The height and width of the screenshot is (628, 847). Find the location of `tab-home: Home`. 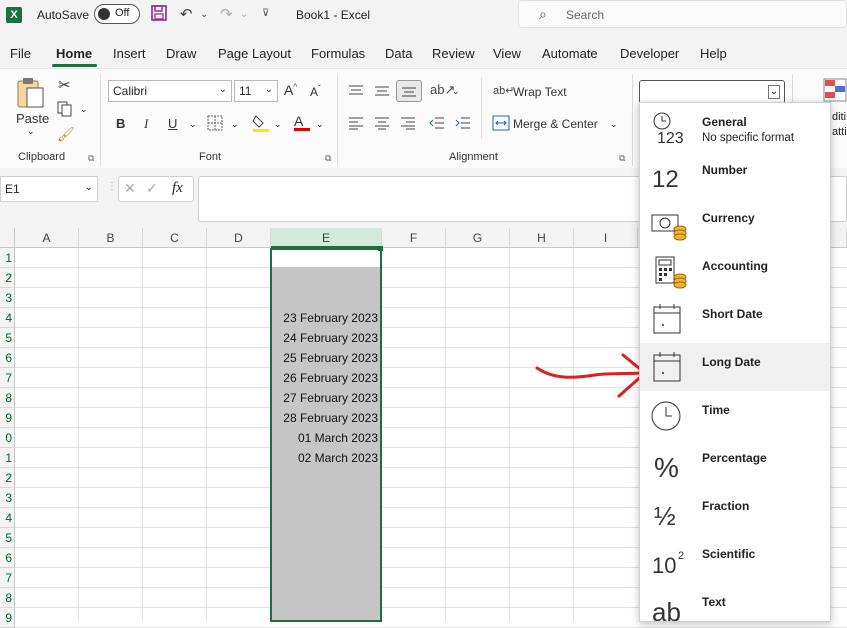

tab-home: Home is located at coordinates (74, 53).